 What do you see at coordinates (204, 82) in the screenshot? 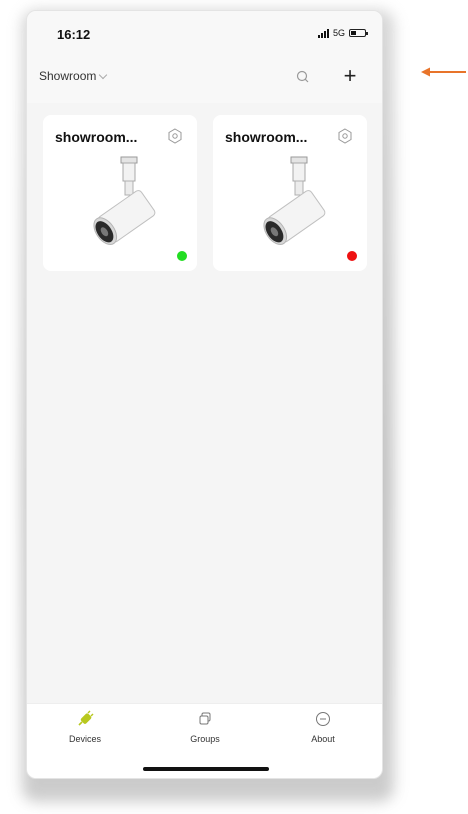
I see `app-header: Showroom +` at bounding box center [204, 82].